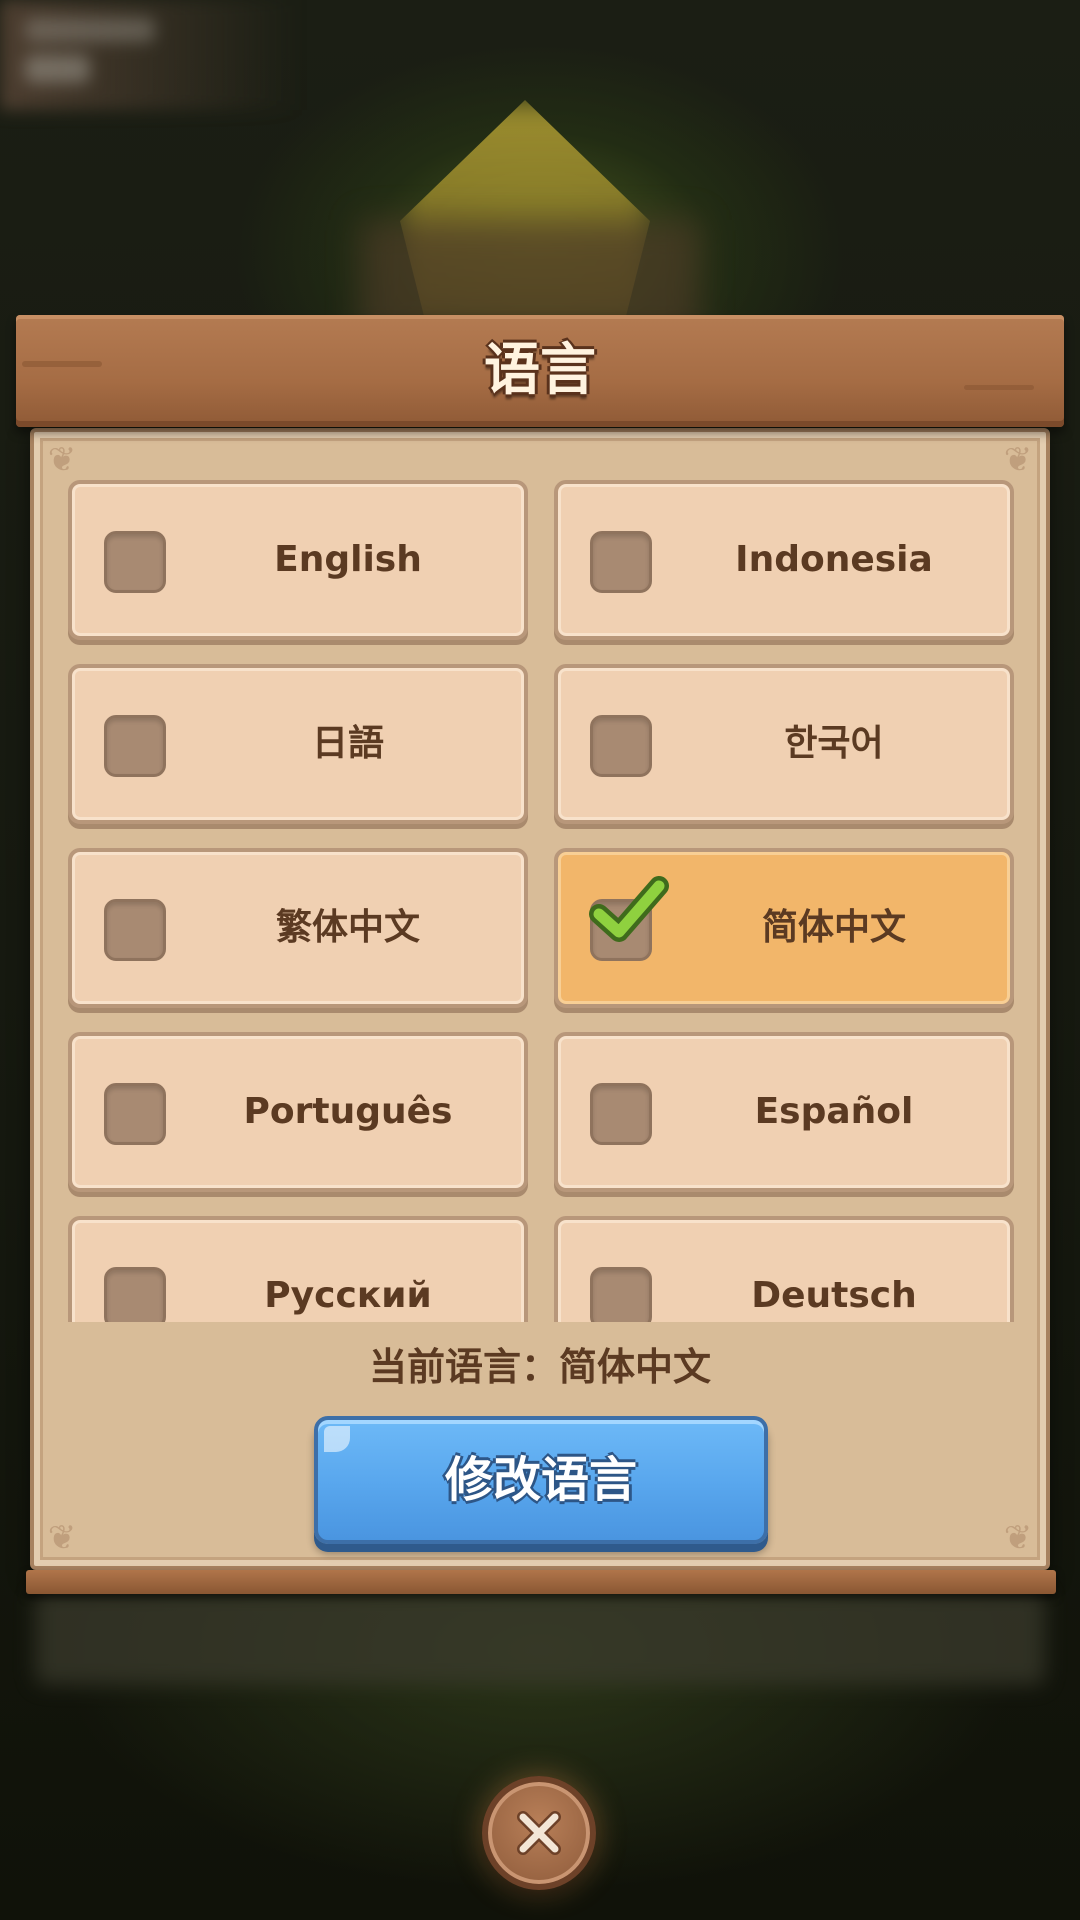 Image resolution: width=1080 pixels, height=1920 pixels. I want to click on language-label: 日語, so click(347, 743).